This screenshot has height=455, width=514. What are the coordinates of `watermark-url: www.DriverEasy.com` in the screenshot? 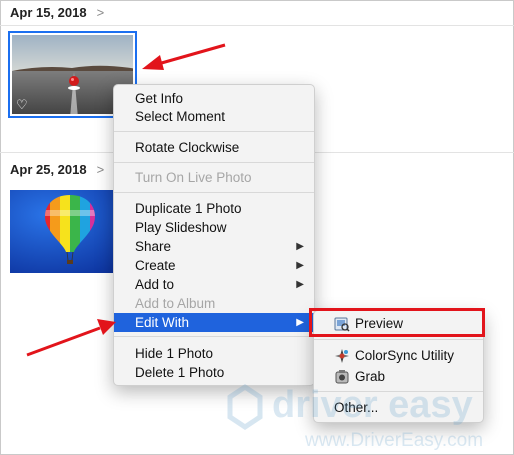 It's located at (393, 440).